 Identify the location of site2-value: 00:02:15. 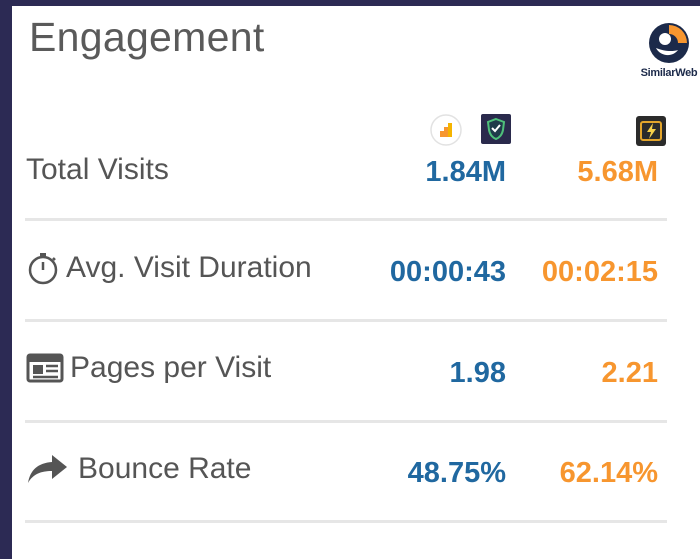
(599, 272).